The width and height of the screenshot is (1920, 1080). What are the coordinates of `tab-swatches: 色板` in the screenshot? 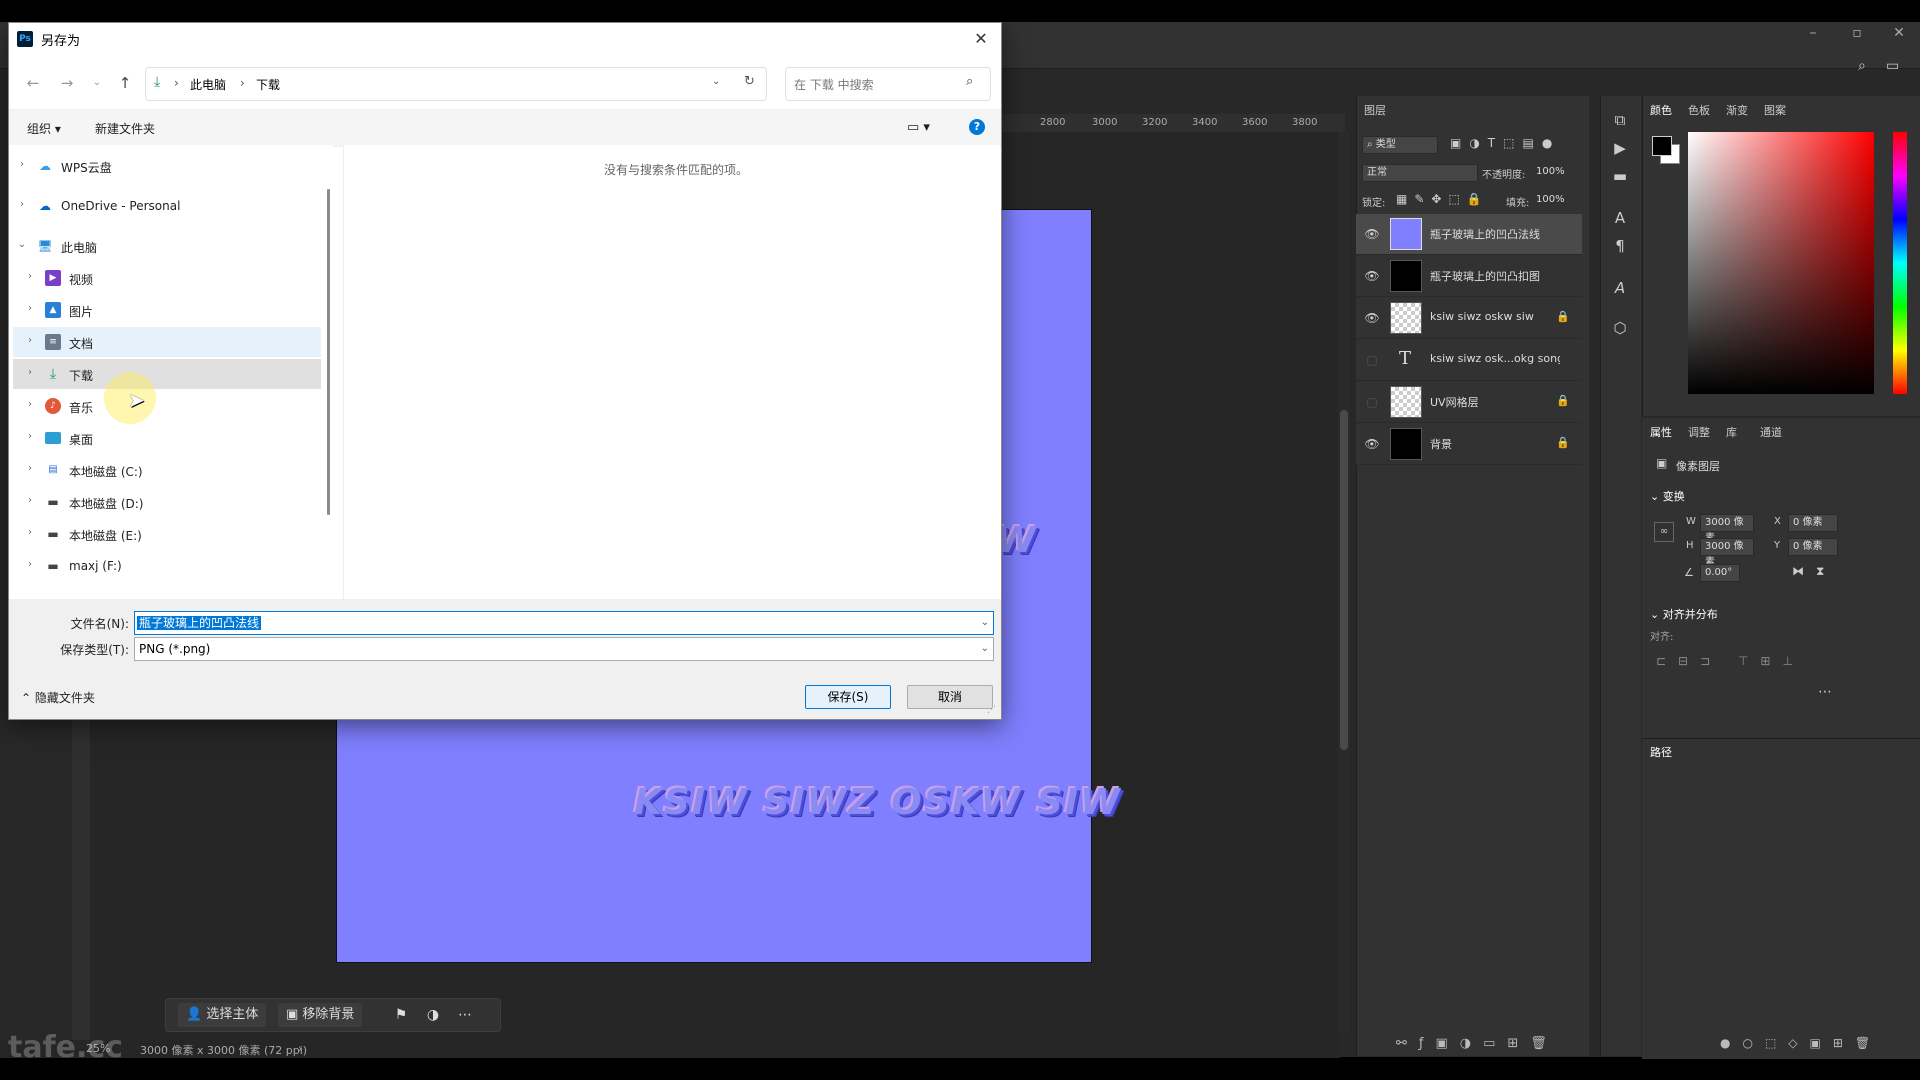 It's located at (1699, 110).